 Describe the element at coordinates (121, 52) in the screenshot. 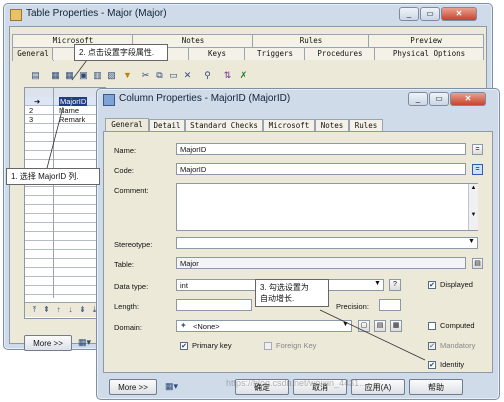

I see `callout-step2: 2. 点击设置字段属性.` at that location.